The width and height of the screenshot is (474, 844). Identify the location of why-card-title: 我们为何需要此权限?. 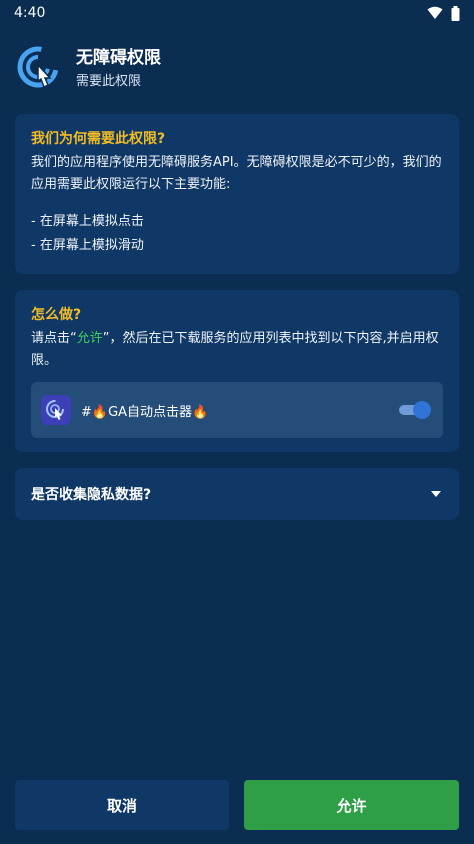
(98, 139).